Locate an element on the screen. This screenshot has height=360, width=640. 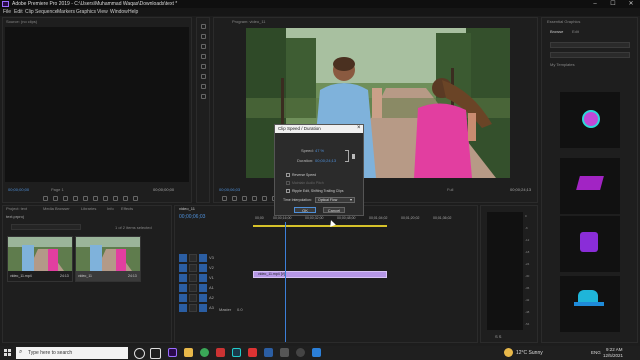
track-toggle-v3 is located at coordinates (203, 258).